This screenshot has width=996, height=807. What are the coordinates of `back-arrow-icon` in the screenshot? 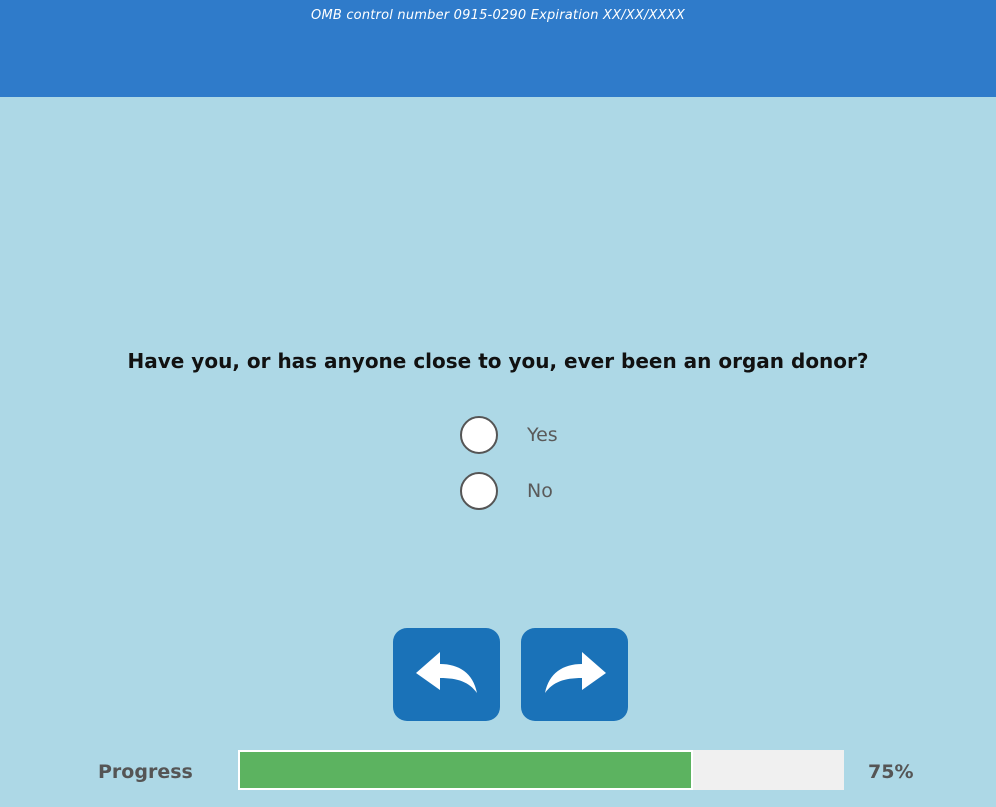 It's located at (446, 672).